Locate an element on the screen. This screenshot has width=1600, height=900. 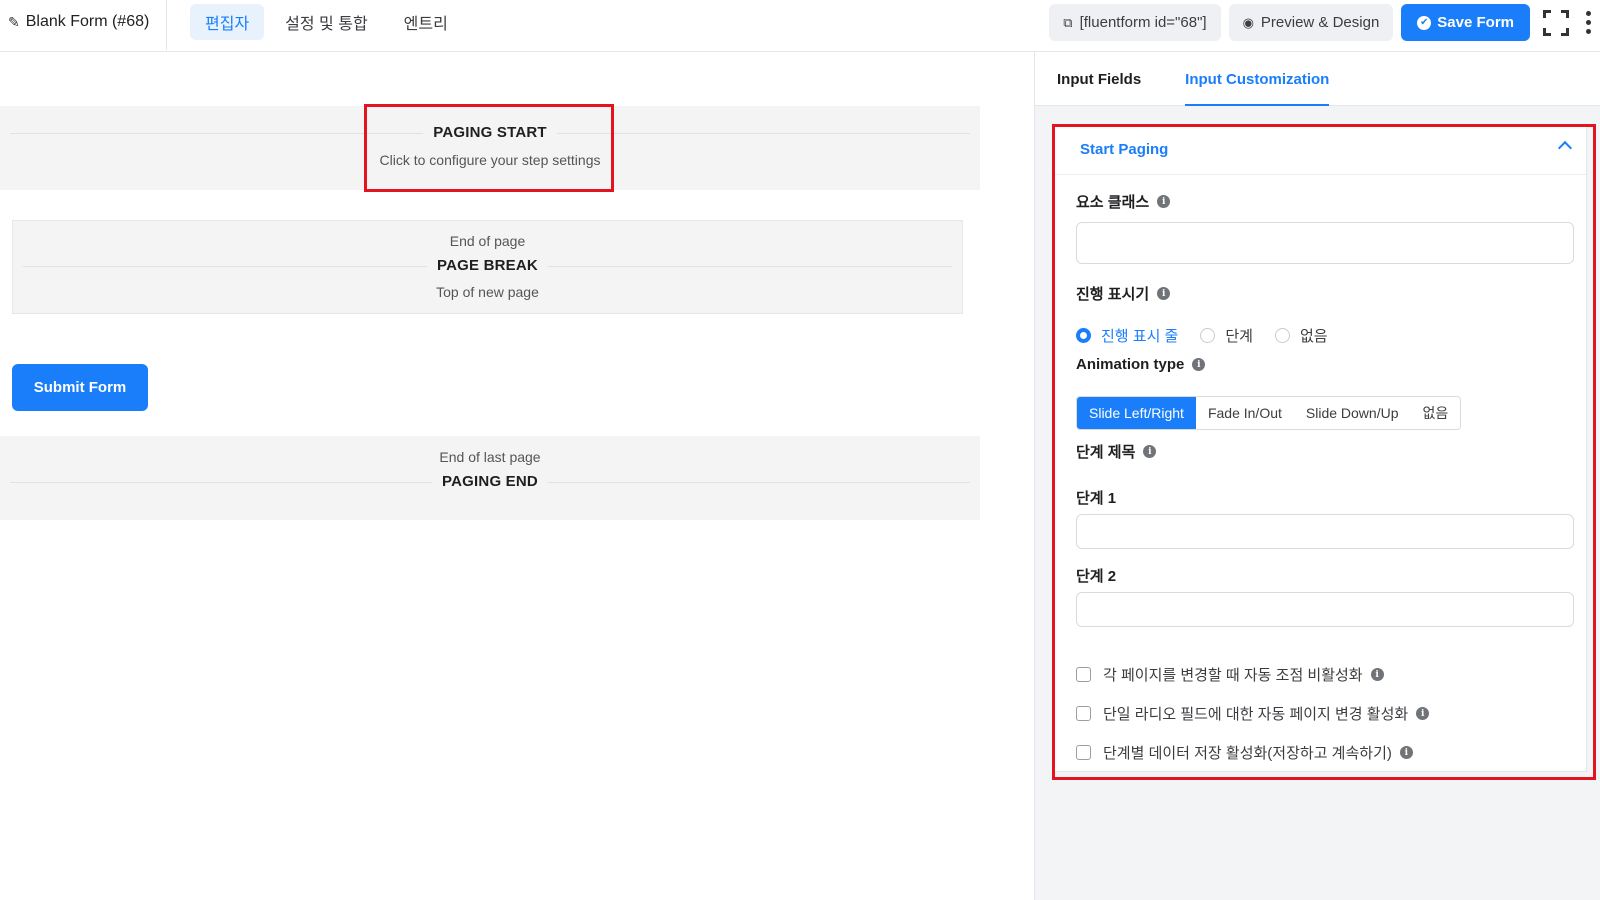
animation-slide-down-up: Slide Down/Up is located at coordinates (1352, 413).